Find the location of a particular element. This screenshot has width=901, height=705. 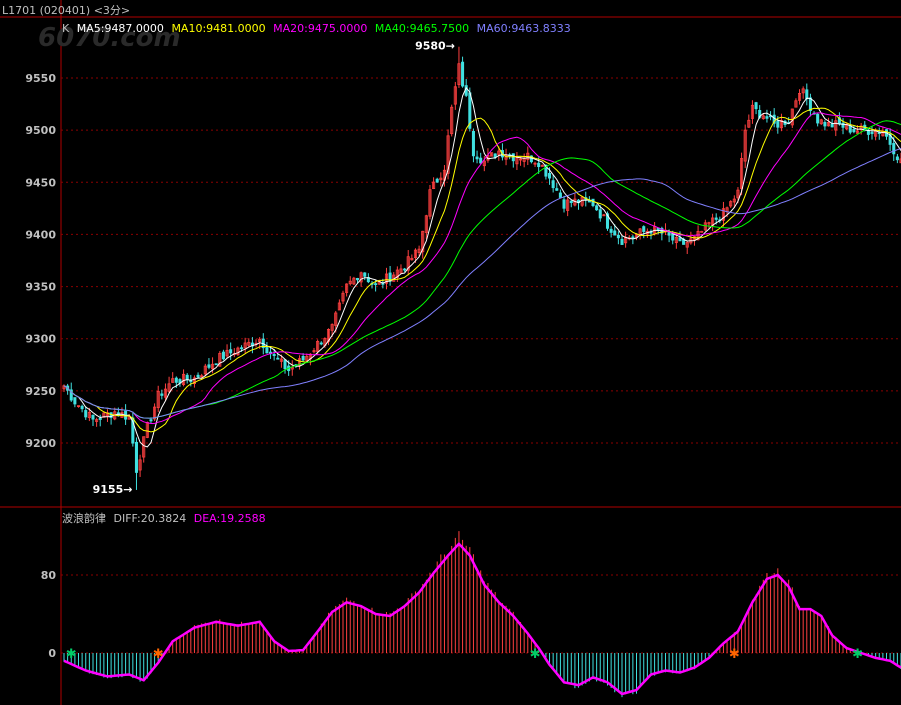

dea-legend: DEA:19.2588 is located at coordinates (229, 518).